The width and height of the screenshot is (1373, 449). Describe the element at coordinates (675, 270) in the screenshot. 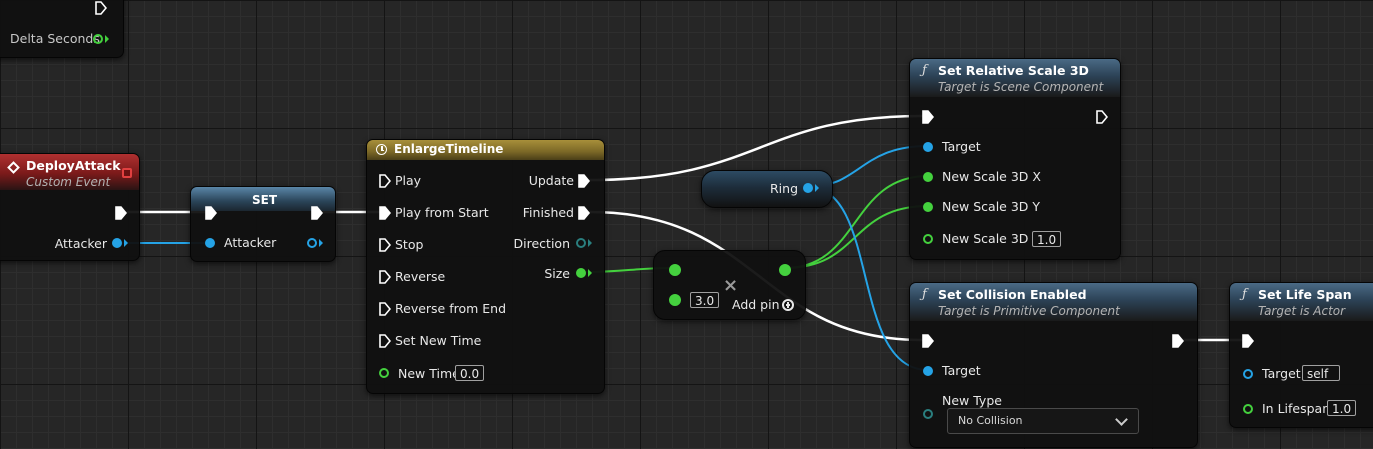

I see `multiply-in-a-pin` at that location.